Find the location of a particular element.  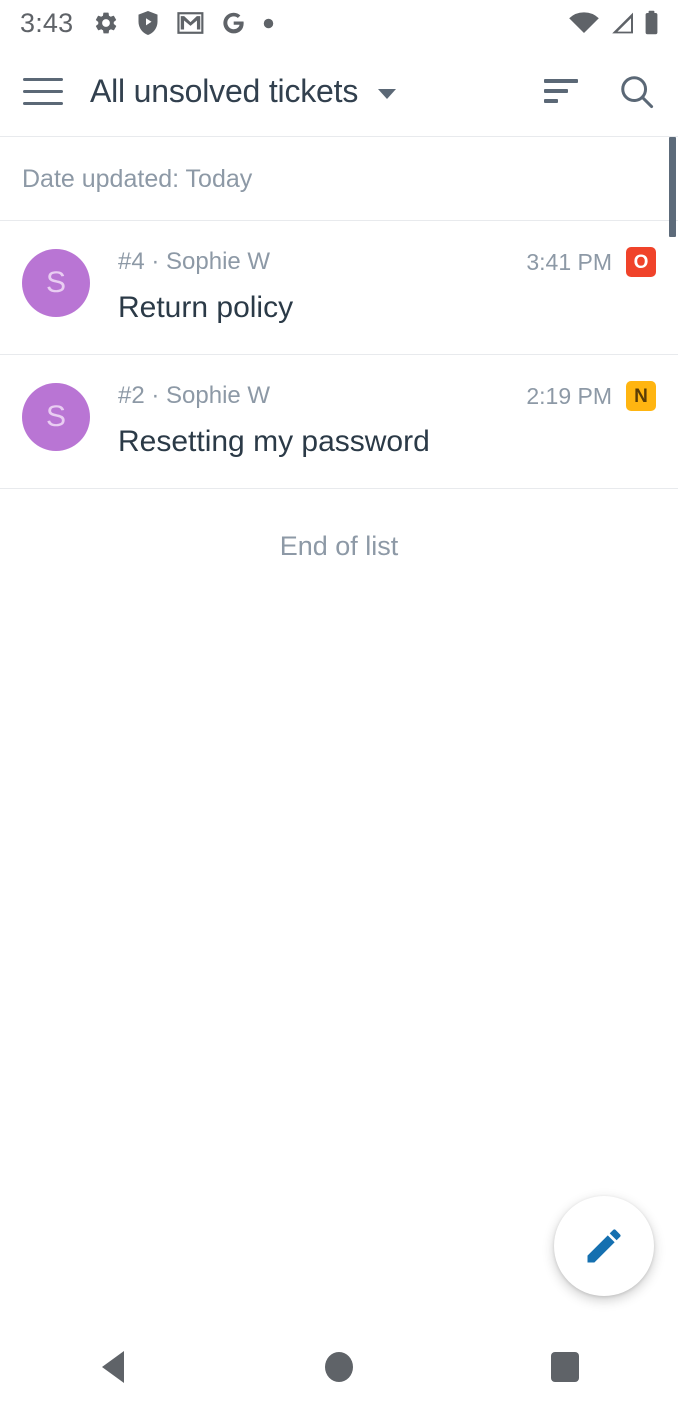

gear-icon is located at coordinates (106, 23).